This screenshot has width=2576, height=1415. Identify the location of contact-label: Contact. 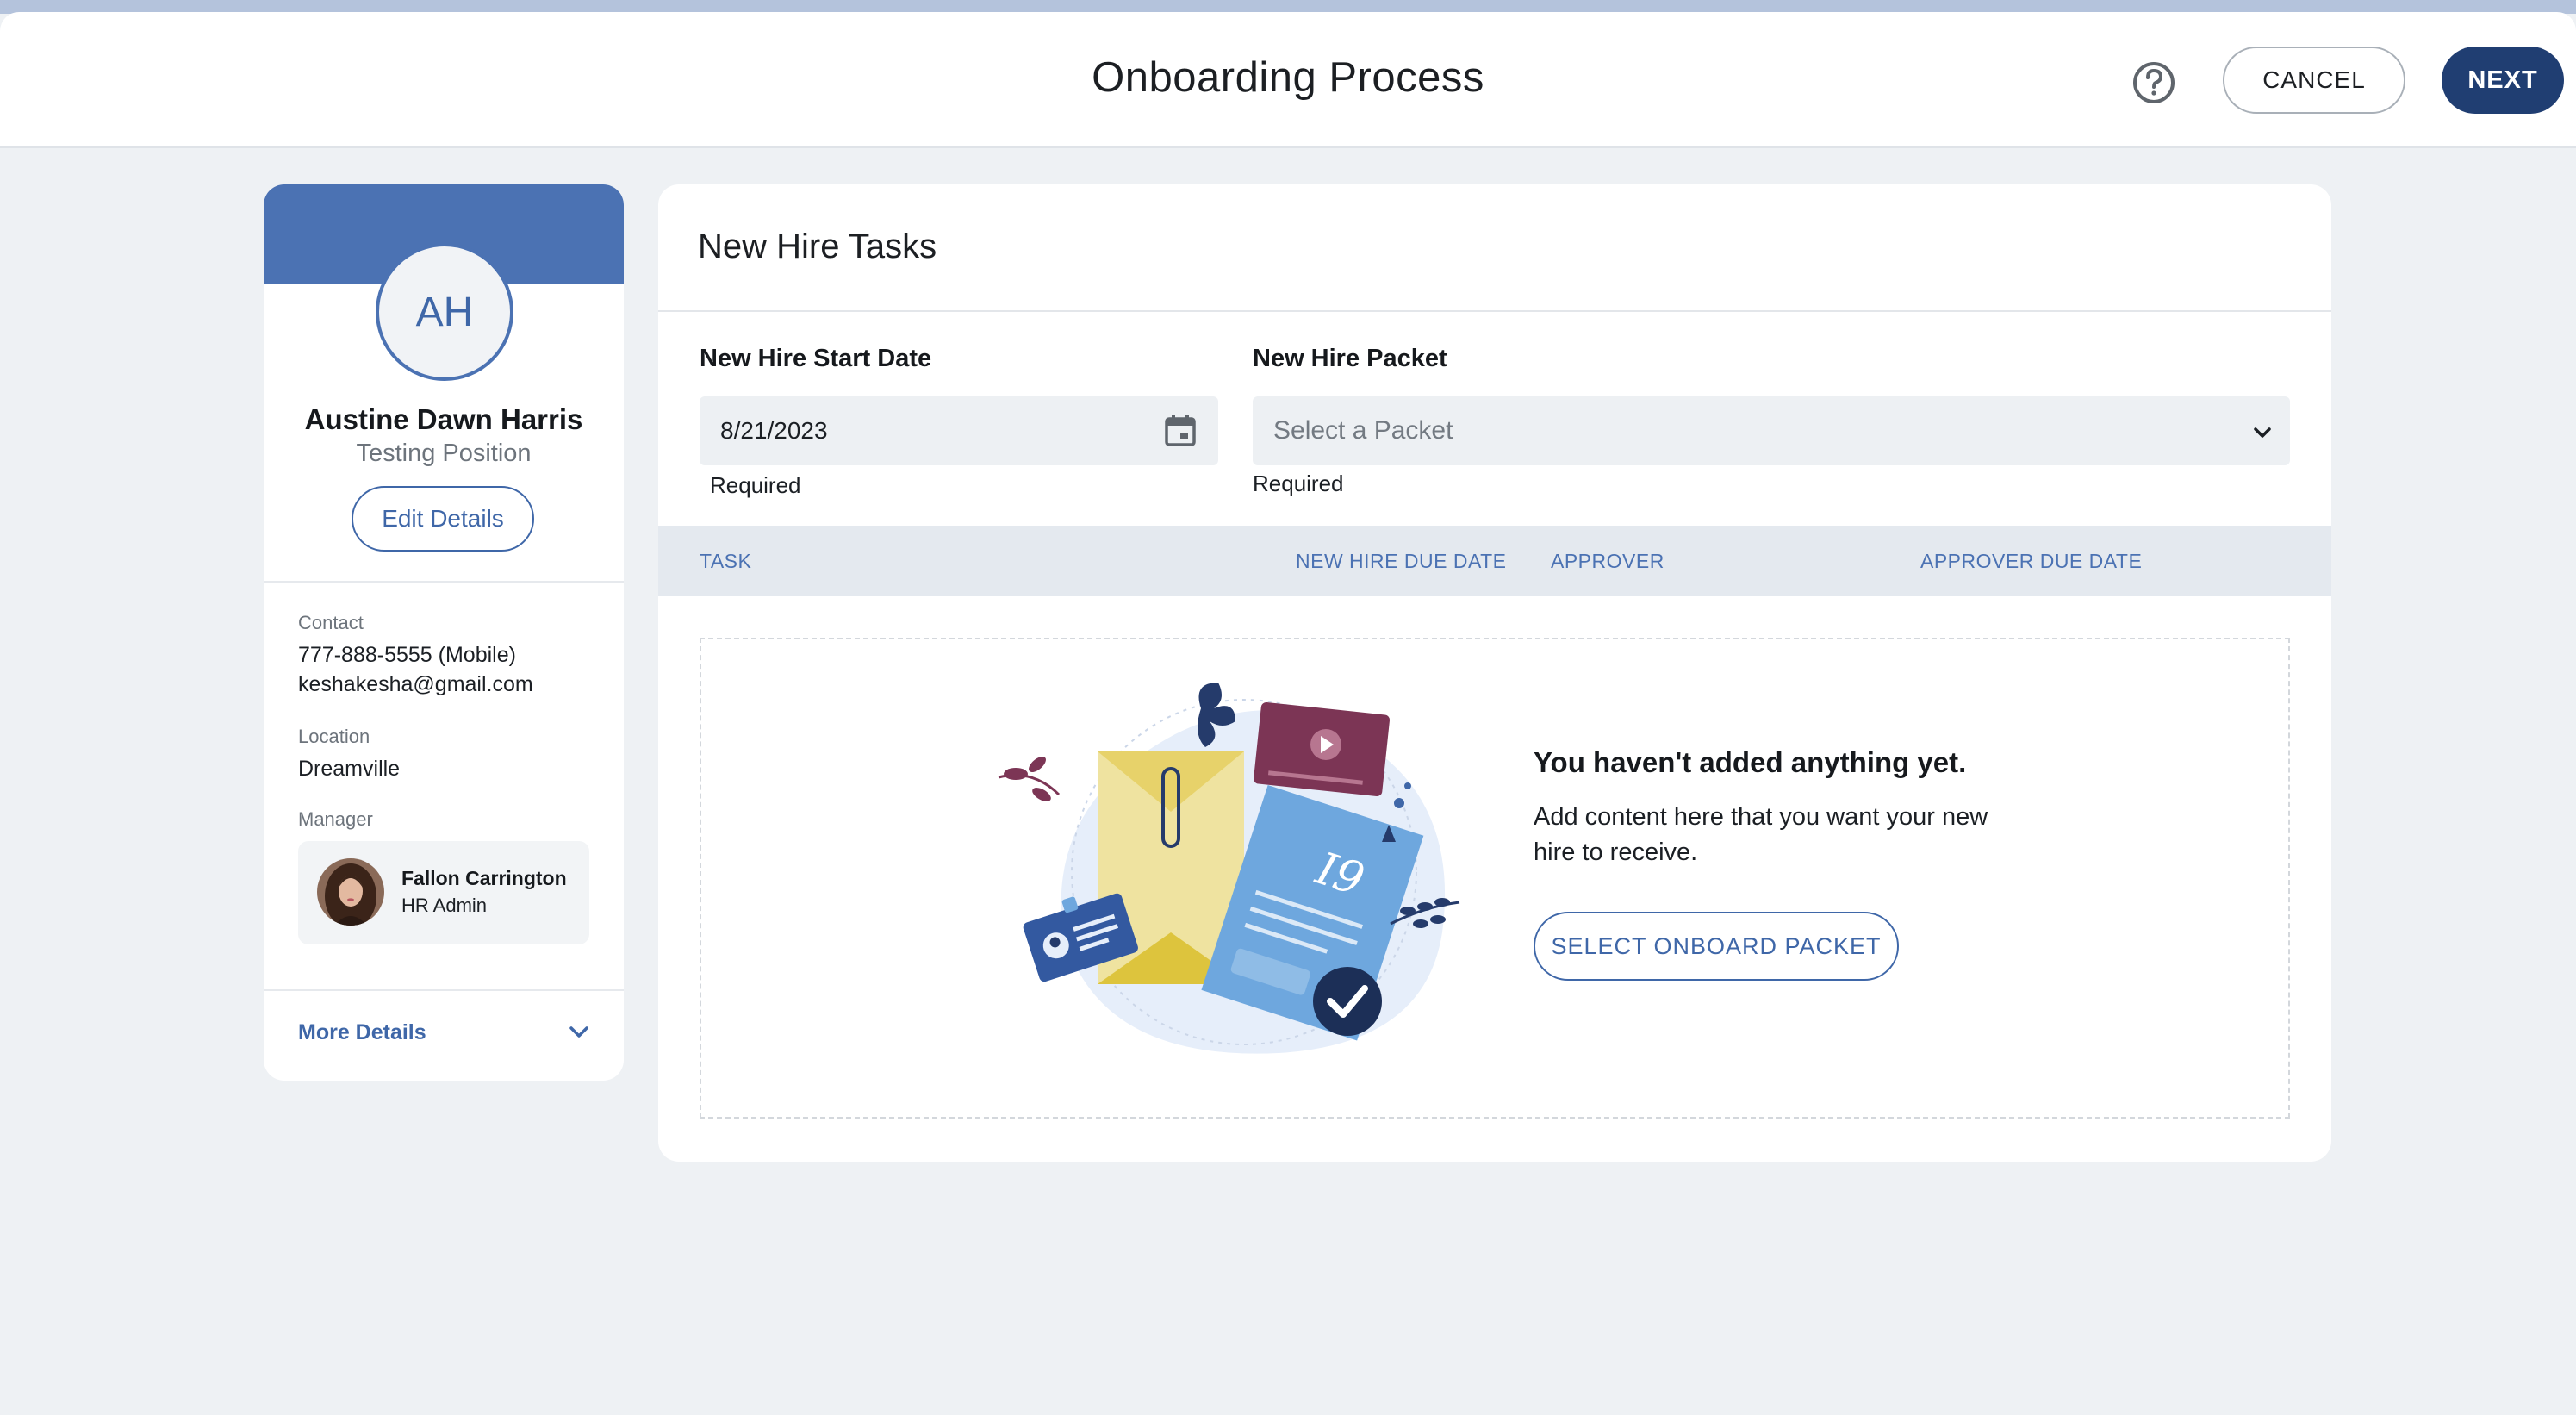
(331, 622).